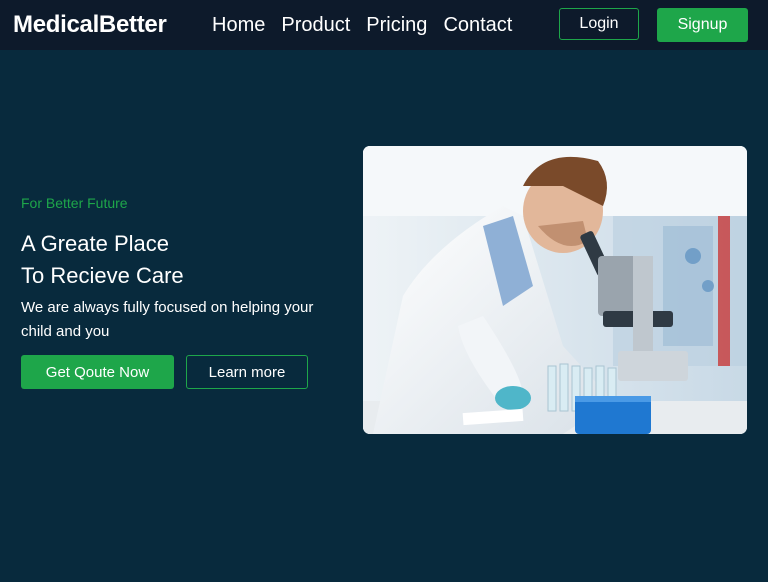 The image size is (768, 582). I want to click on hero-headline: A Greate Place To Recieve Care, so click(102, 260).